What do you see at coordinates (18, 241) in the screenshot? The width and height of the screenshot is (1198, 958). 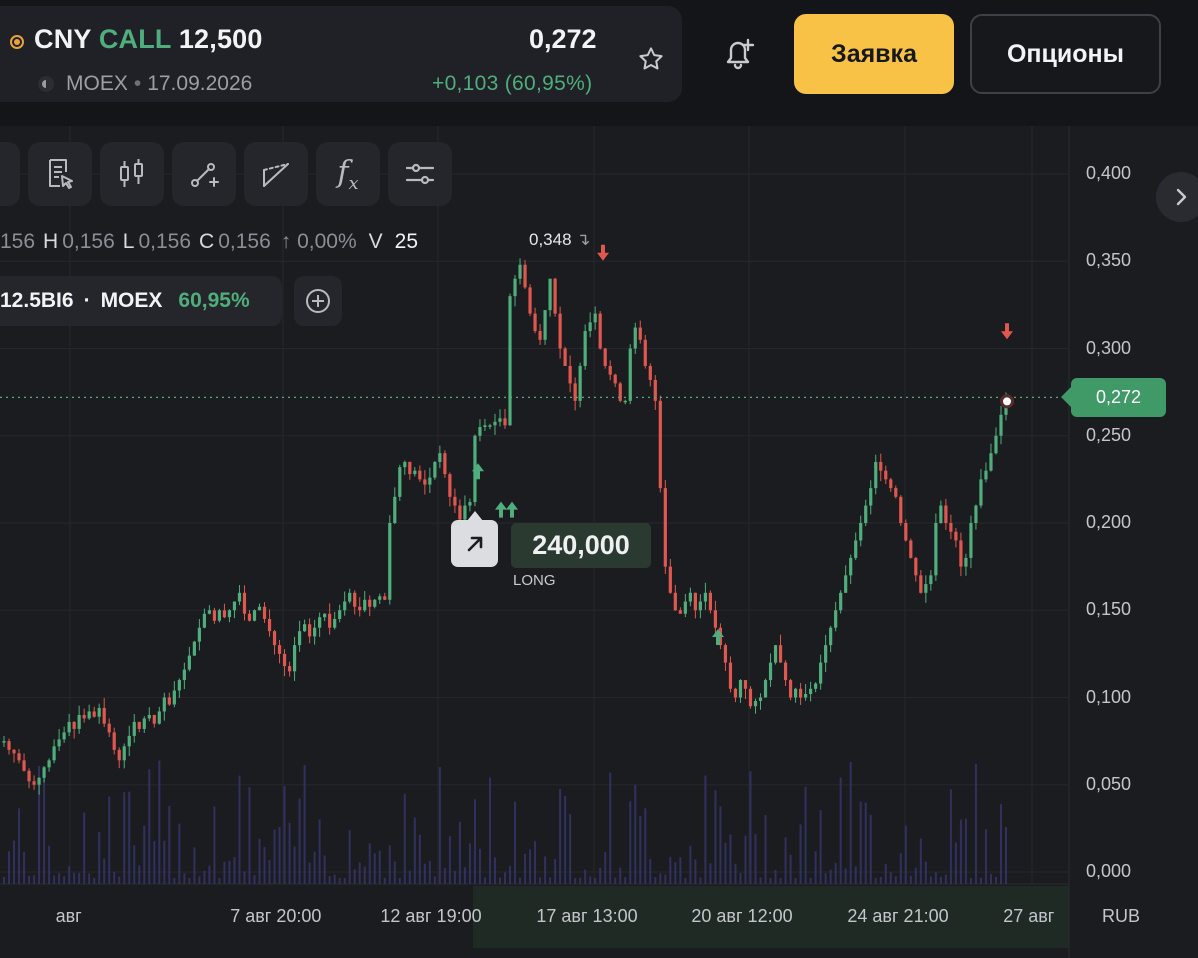 I see `open-value: 156` at bounding box center [18, 241].